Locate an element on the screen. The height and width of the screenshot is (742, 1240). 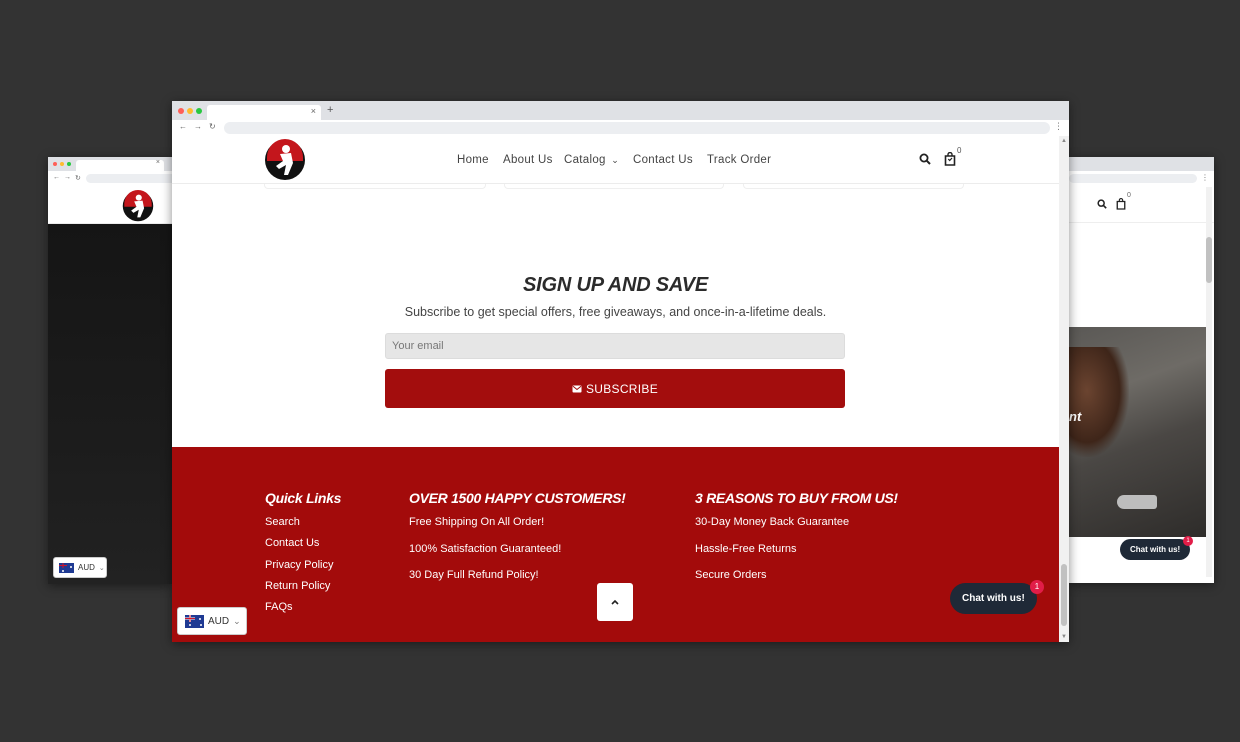
envelope-icon is located at coordinates (577, 388).